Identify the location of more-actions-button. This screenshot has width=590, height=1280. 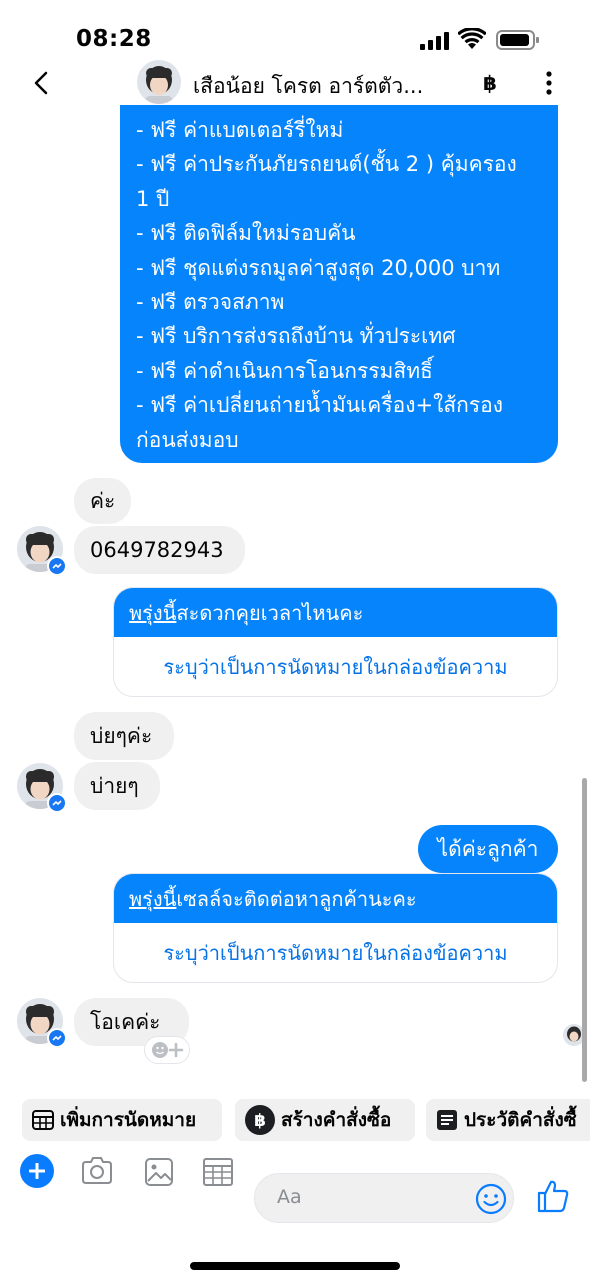
(37, 1171).